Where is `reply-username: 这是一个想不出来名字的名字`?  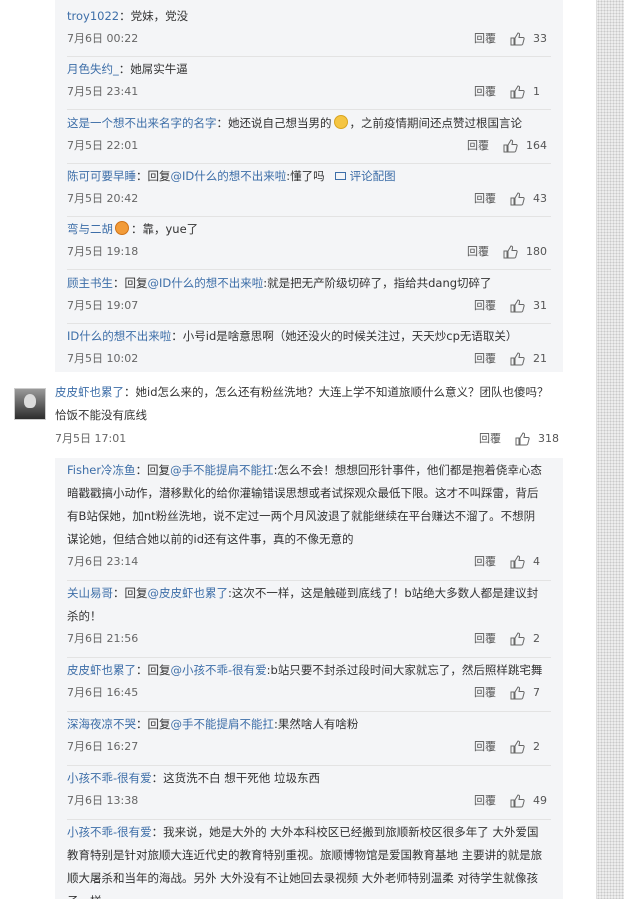
reply-username: 这是一个想不出来名字的名字 is located at coordinates (142, 123).